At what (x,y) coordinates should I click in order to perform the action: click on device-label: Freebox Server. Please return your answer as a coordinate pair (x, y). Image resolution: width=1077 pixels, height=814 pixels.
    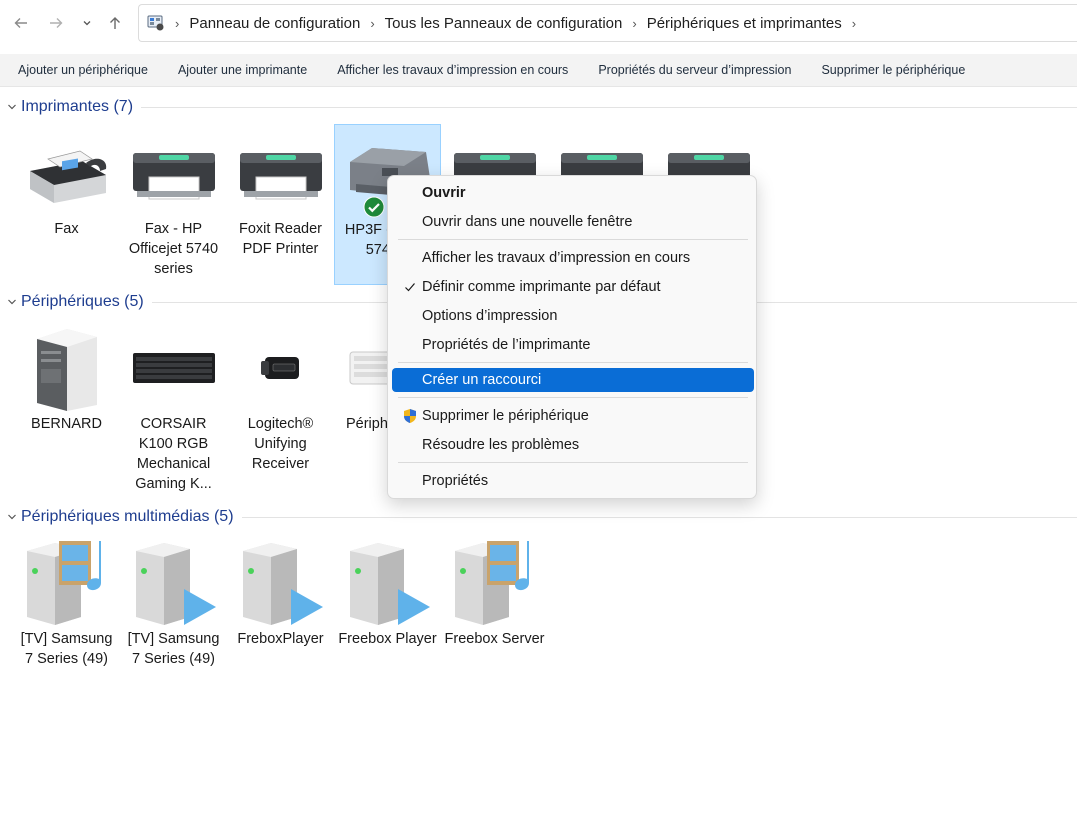
    Looking at the image, I should click on (494, 639).